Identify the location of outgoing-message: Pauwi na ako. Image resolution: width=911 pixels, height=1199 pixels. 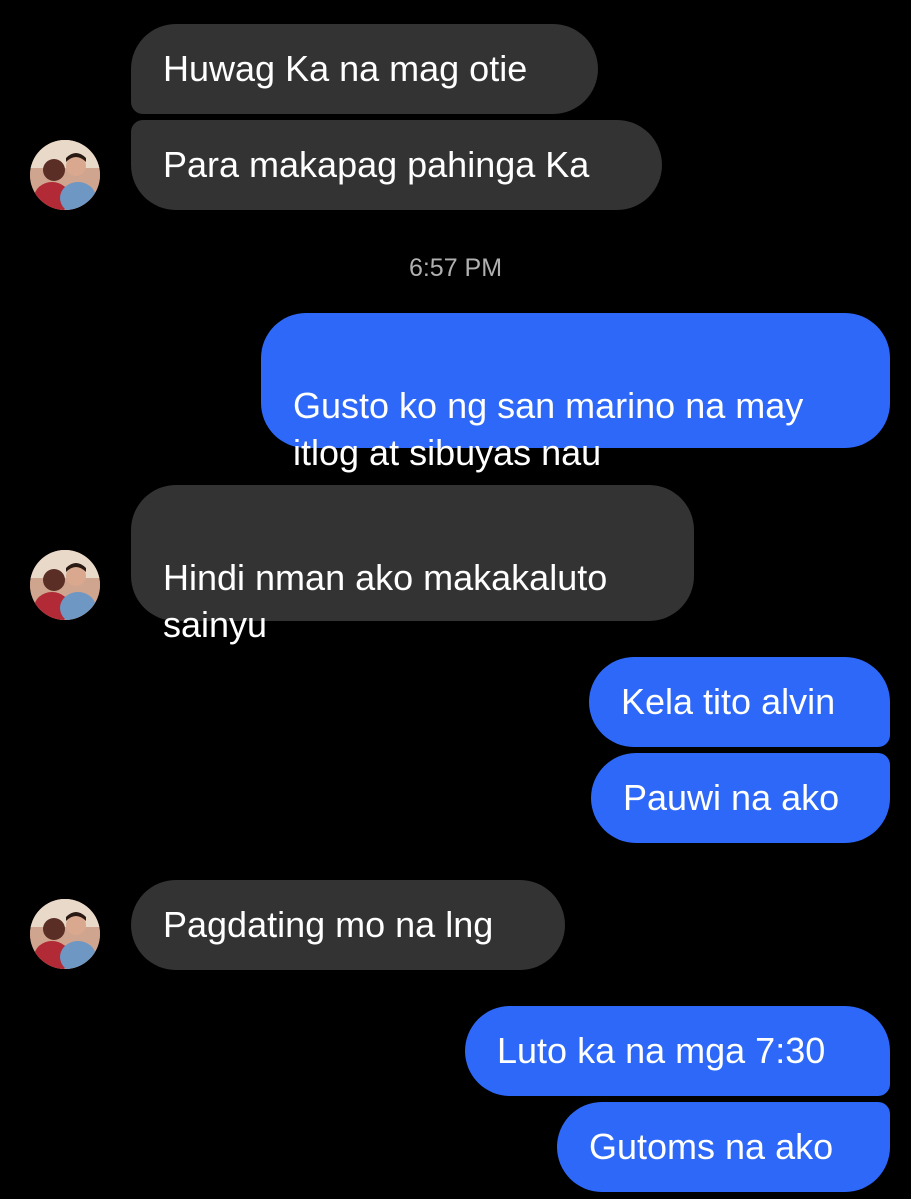
(740, 798).